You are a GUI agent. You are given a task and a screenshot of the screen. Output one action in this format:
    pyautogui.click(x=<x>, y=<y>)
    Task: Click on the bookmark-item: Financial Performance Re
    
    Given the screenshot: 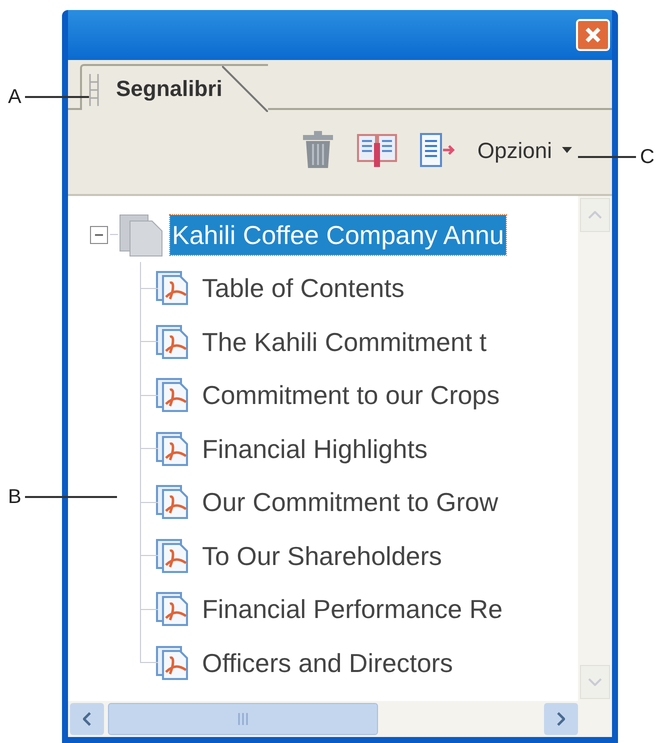 What is the action you would take?
    pyautogui.click(x=352, y=609)
    